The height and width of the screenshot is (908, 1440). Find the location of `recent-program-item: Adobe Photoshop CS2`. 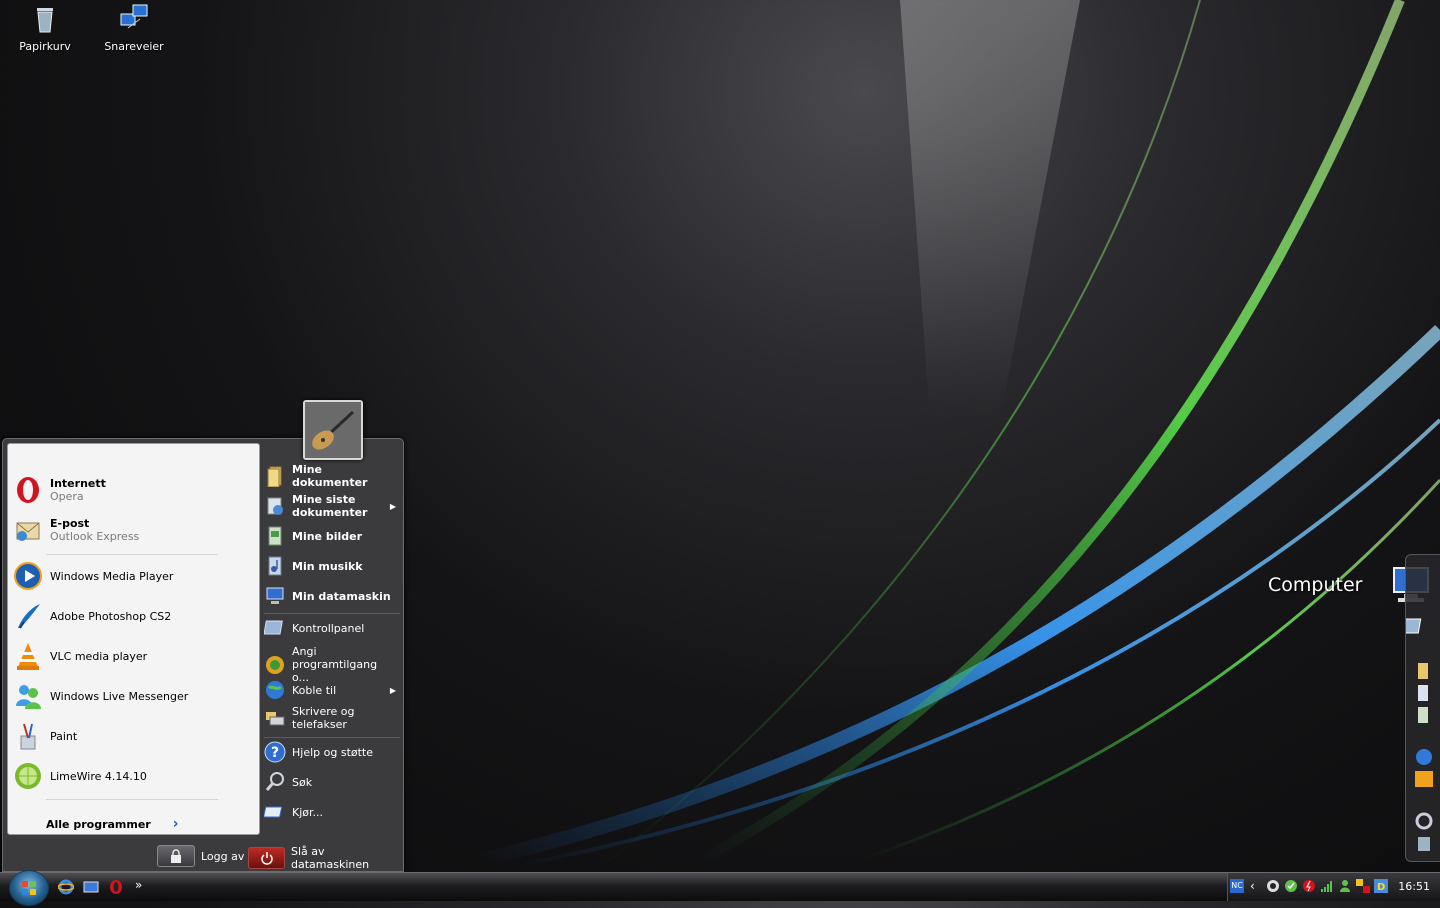

recent-program-item: Adobe Photoshop CS2 is located at coordinates (132, 616).